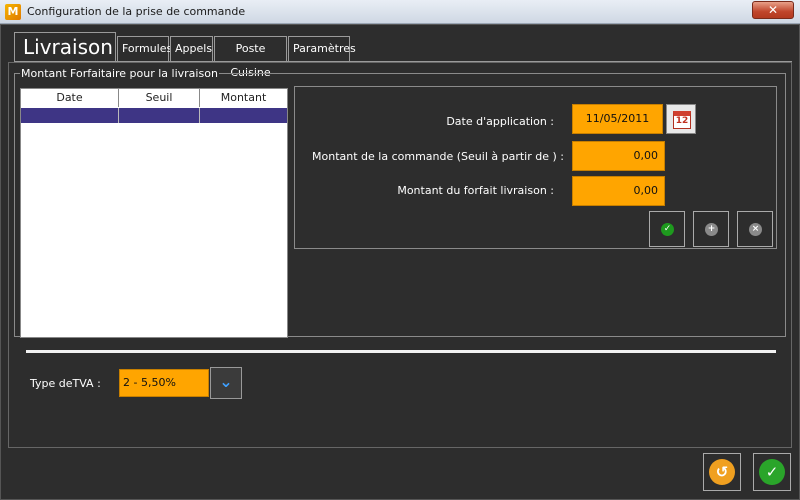 This screenshot has height=500, width=800. I want to click on grid-cell-date, so click(70, 115).